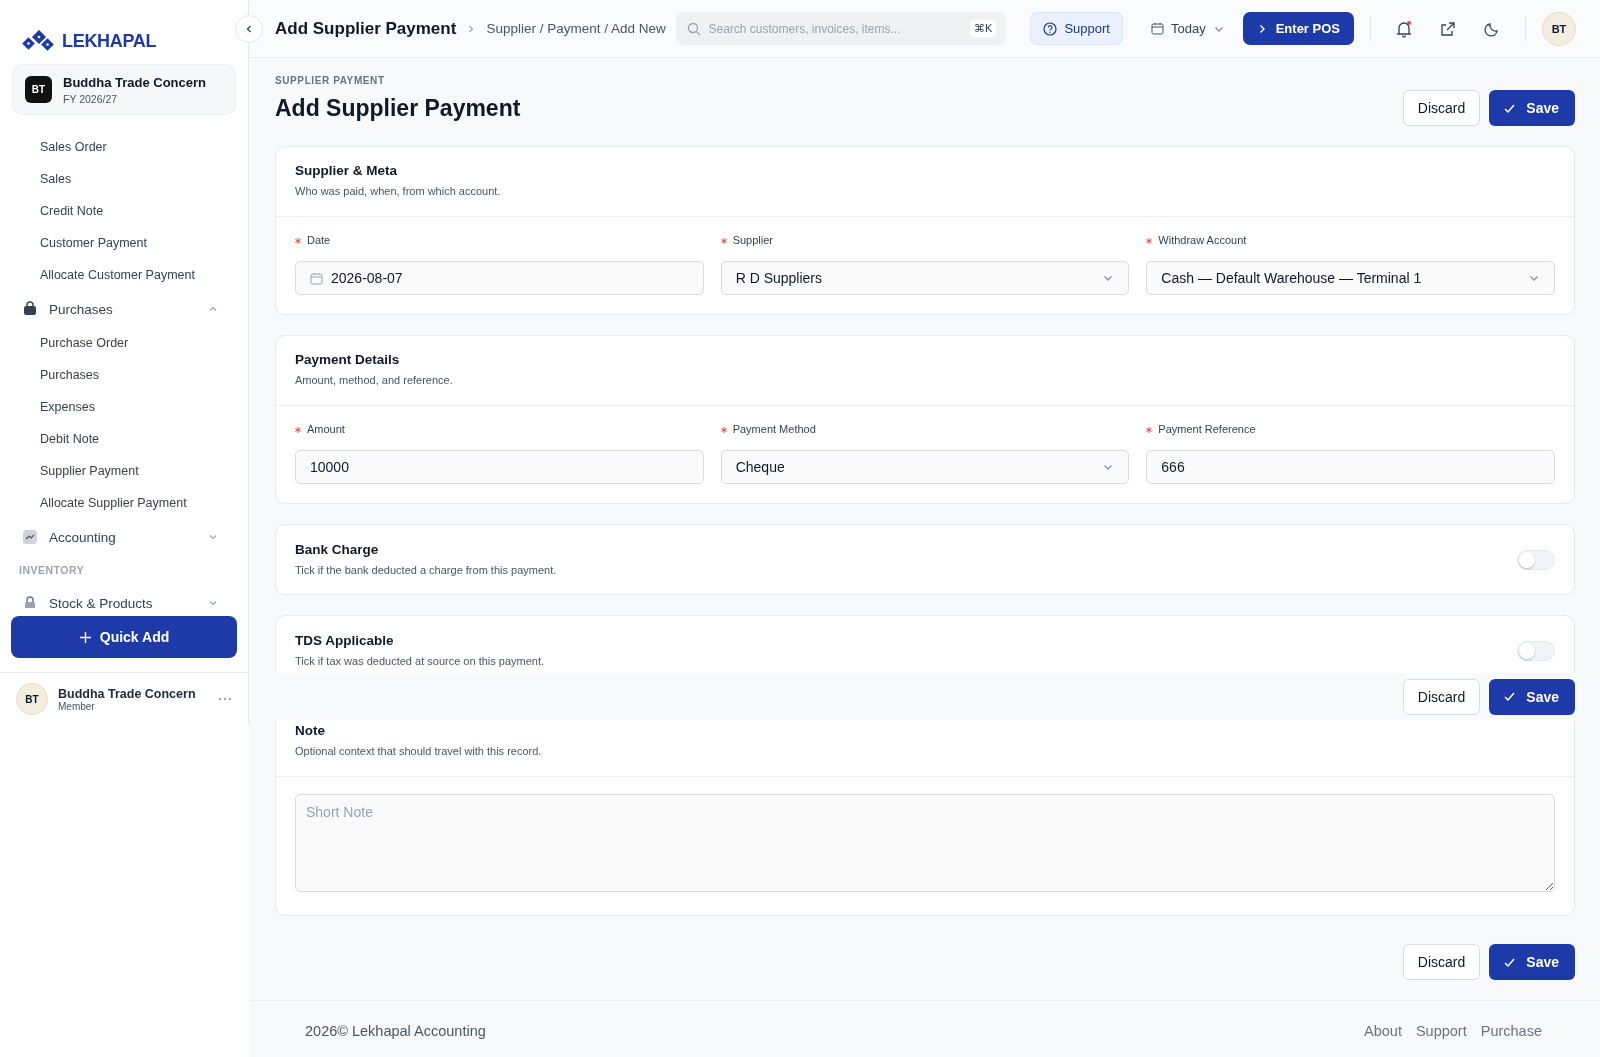  What do you see at coordinates (925, 278) in the screenshot?
I see `select-field: R D Suppliers` at bounding box center [925, 278].